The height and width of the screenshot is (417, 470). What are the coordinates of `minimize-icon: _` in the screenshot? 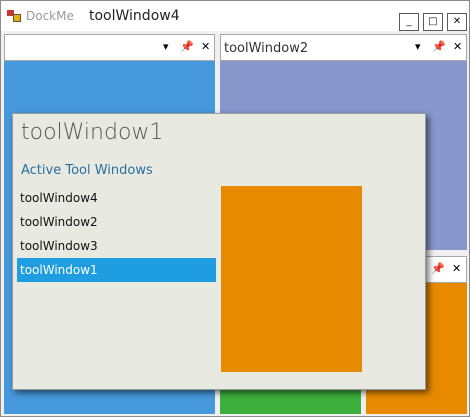 It's located at (409, 21).